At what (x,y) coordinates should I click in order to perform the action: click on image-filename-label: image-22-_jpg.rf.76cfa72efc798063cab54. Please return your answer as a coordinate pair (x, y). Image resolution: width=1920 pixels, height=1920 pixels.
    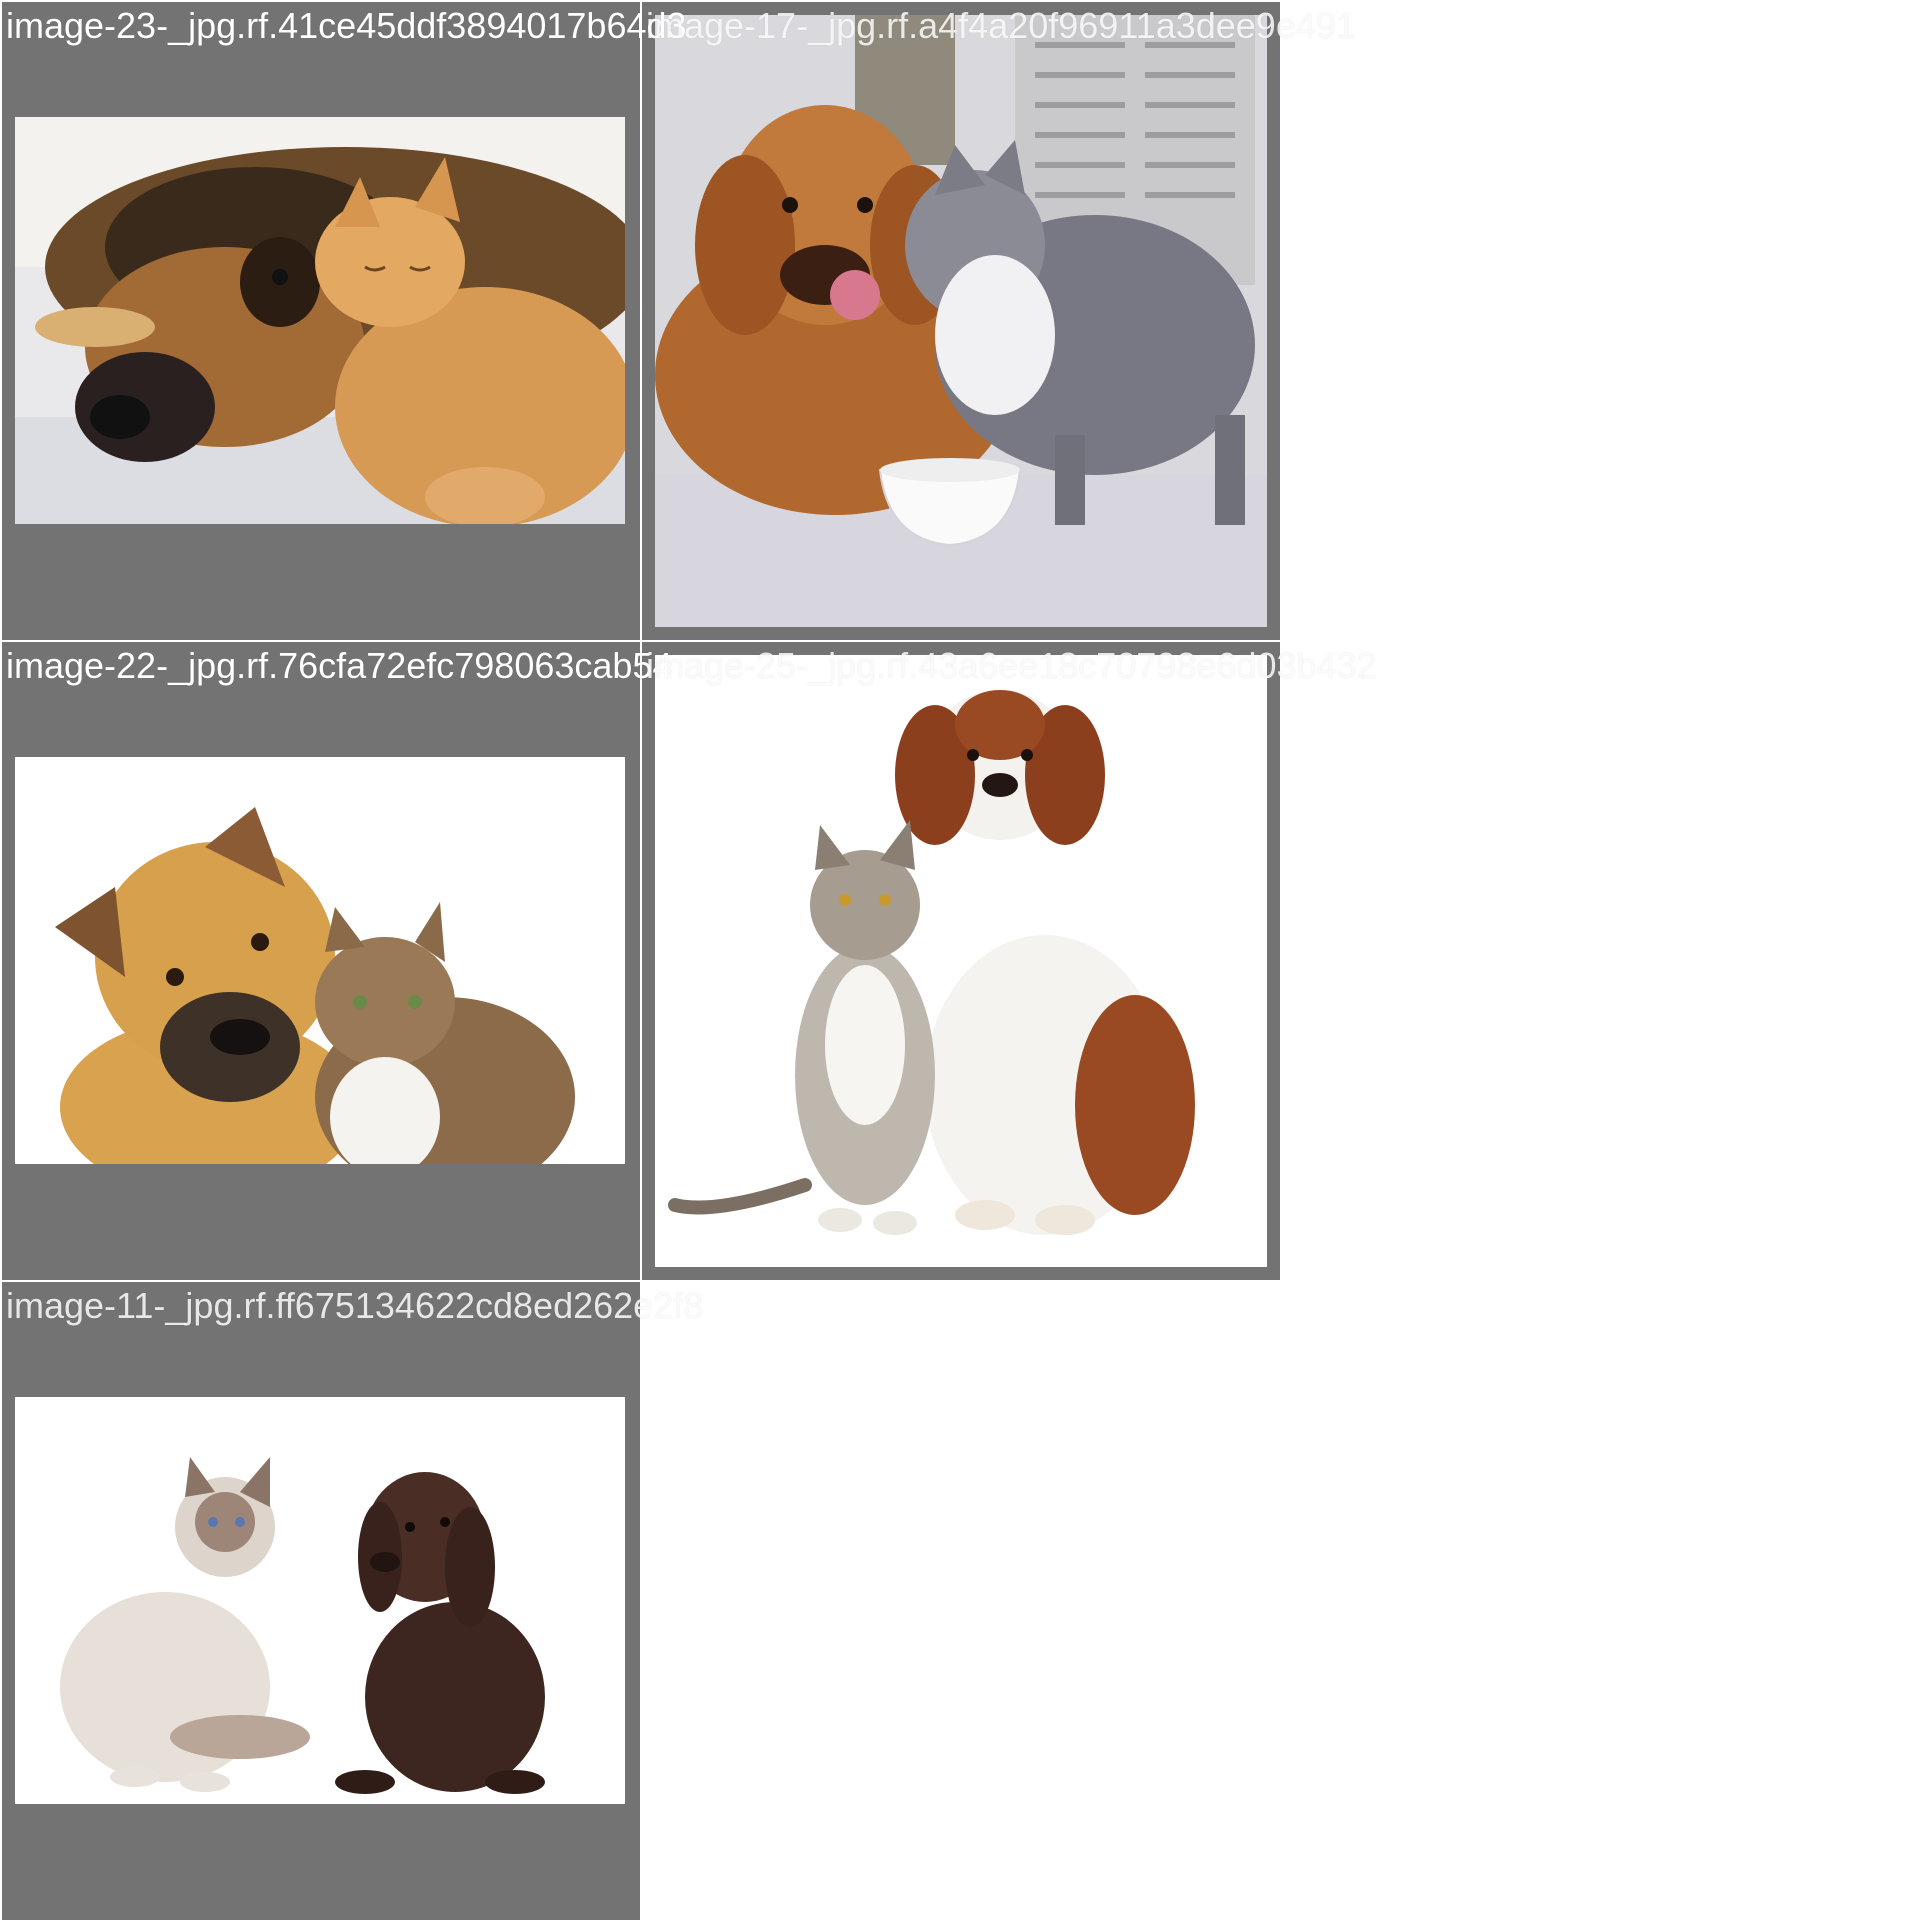
    Looking at the image, I should click on (339, 665).